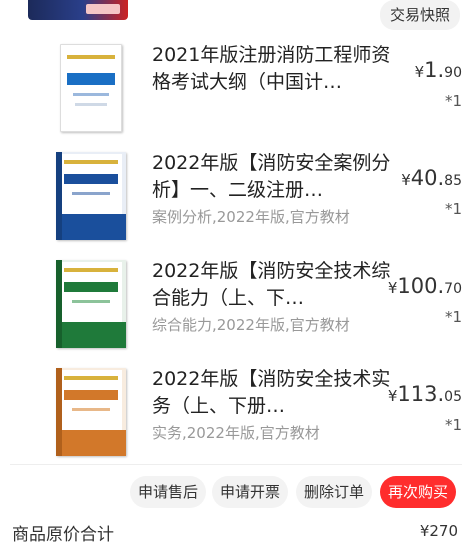 The height and width of the screenshot is (560, 472). Describe the element at coordinates (250, 492) in the screenshot. I see `invoice-button: 申请开票` at that location.